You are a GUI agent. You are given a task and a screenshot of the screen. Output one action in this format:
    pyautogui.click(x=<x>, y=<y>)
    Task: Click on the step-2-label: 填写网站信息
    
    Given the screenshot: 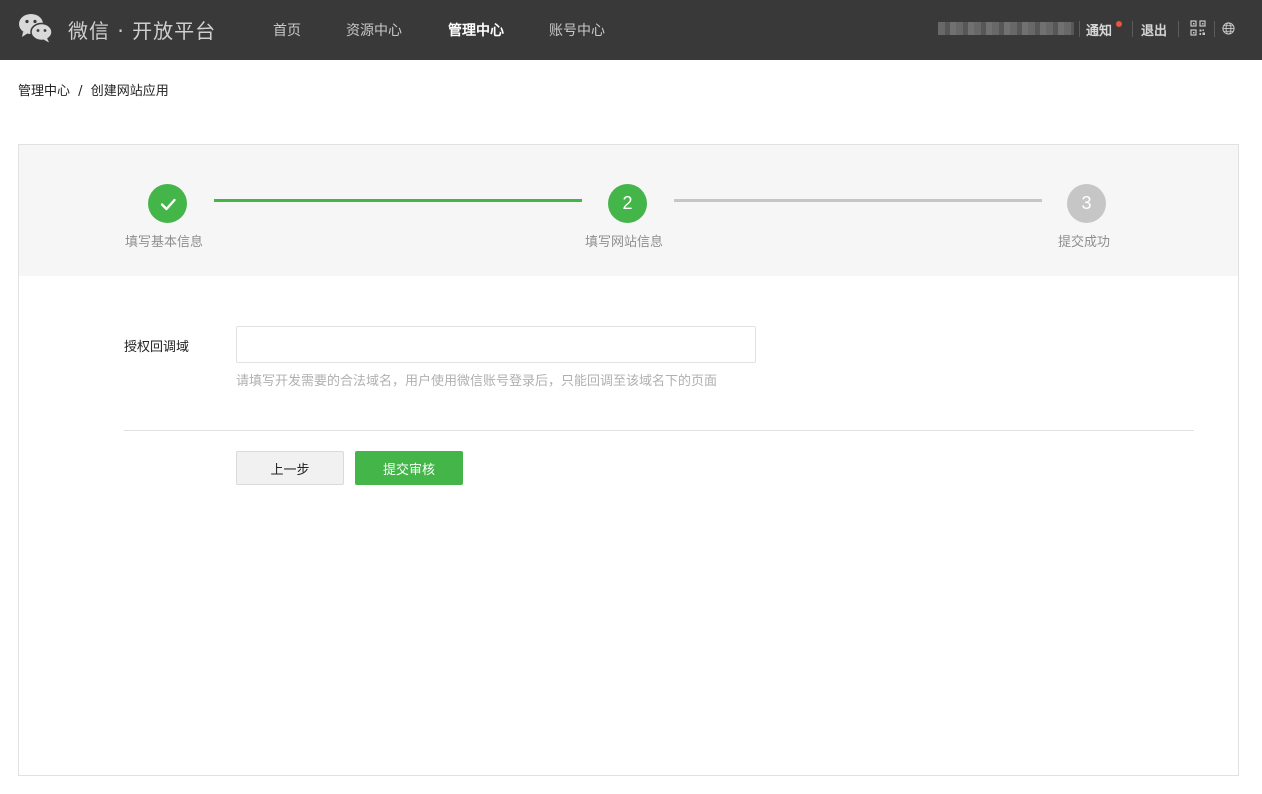 What is the action you would take?
    pyautogui.click(x=624, y=242)
    